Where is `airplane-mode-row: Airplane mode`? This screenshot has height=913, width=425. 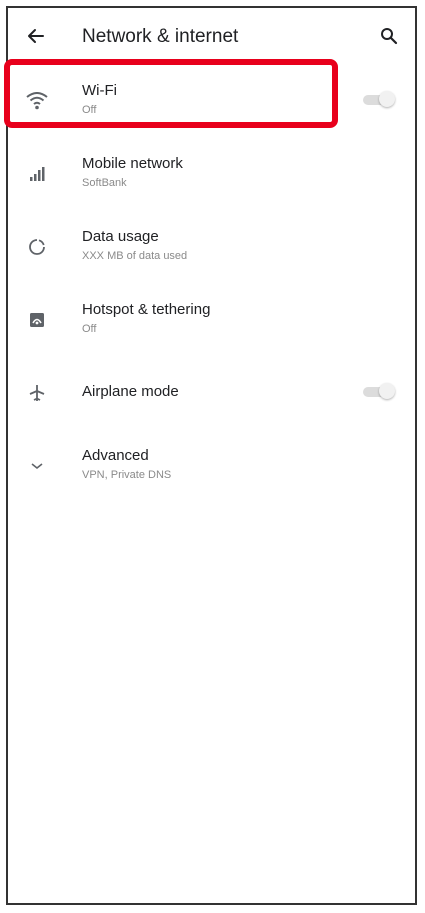 airplane-mode-row: Airplane mode is located at coordinates (211, 392).